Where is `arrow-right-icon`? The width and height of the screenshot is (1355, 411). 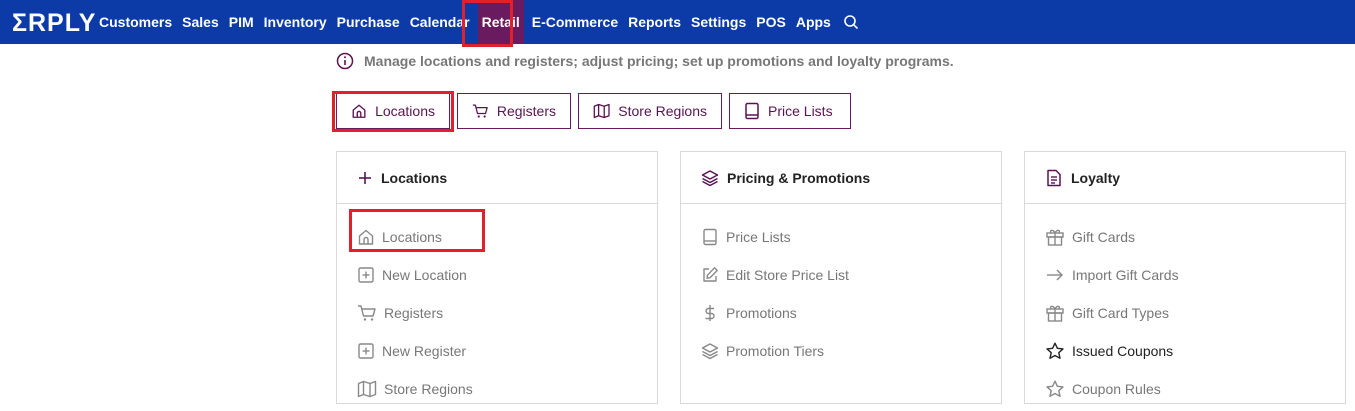 arrow-right-icon is located at coordinates (1055, 275).